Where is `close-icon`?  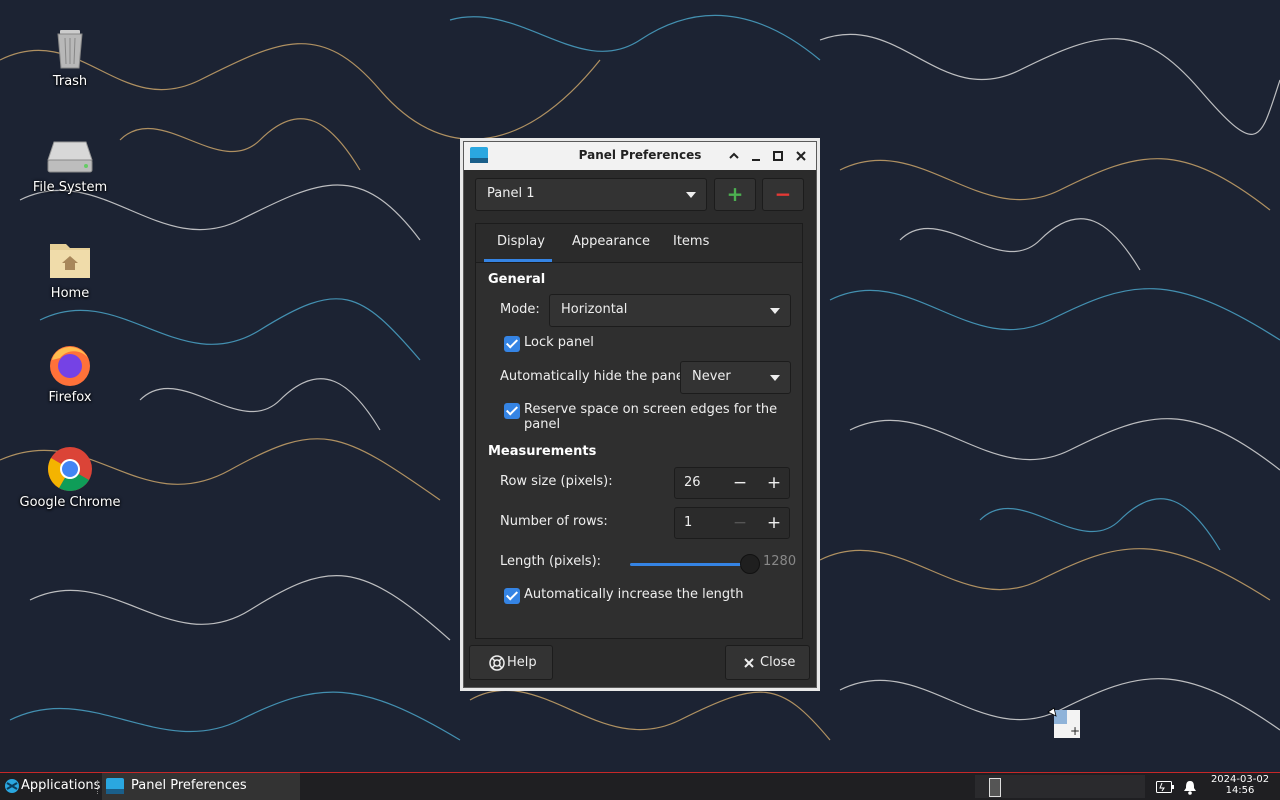 close-icon is located at coordinates (749, 665).